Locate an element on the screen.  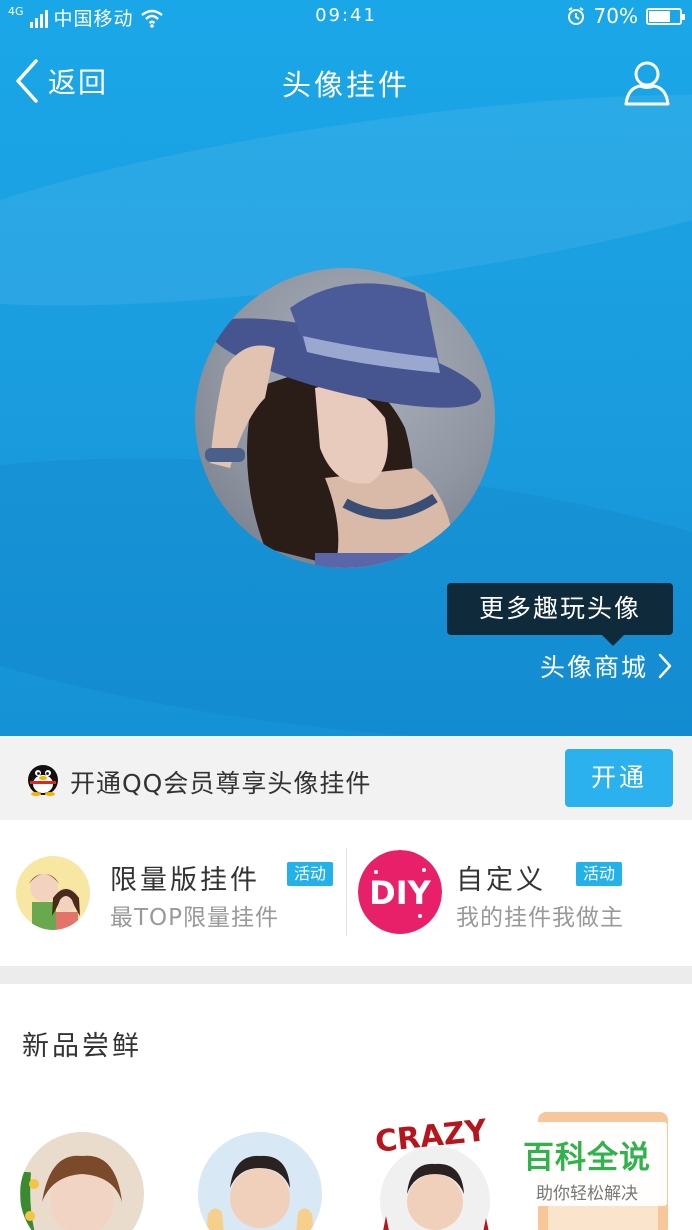
avatar-photo is located at coordinates (343, 425).